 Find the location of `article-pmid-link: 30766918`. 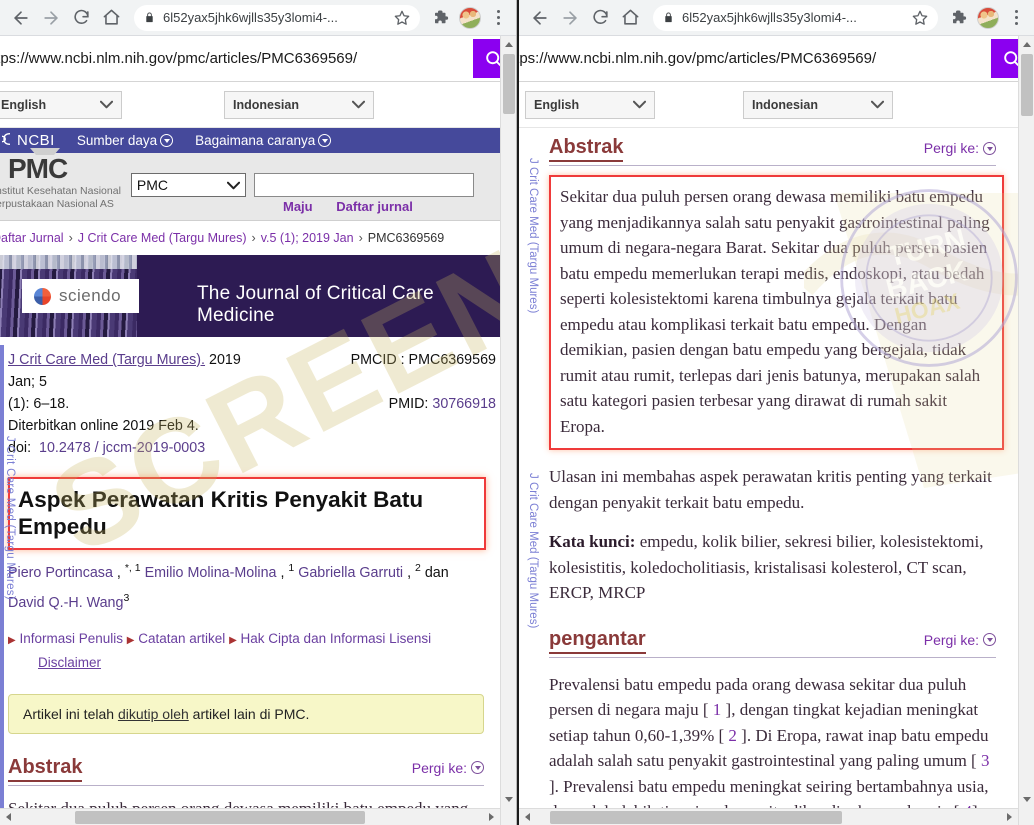

article-pmid-link: 30766918 is located at coordinates (464, 404).